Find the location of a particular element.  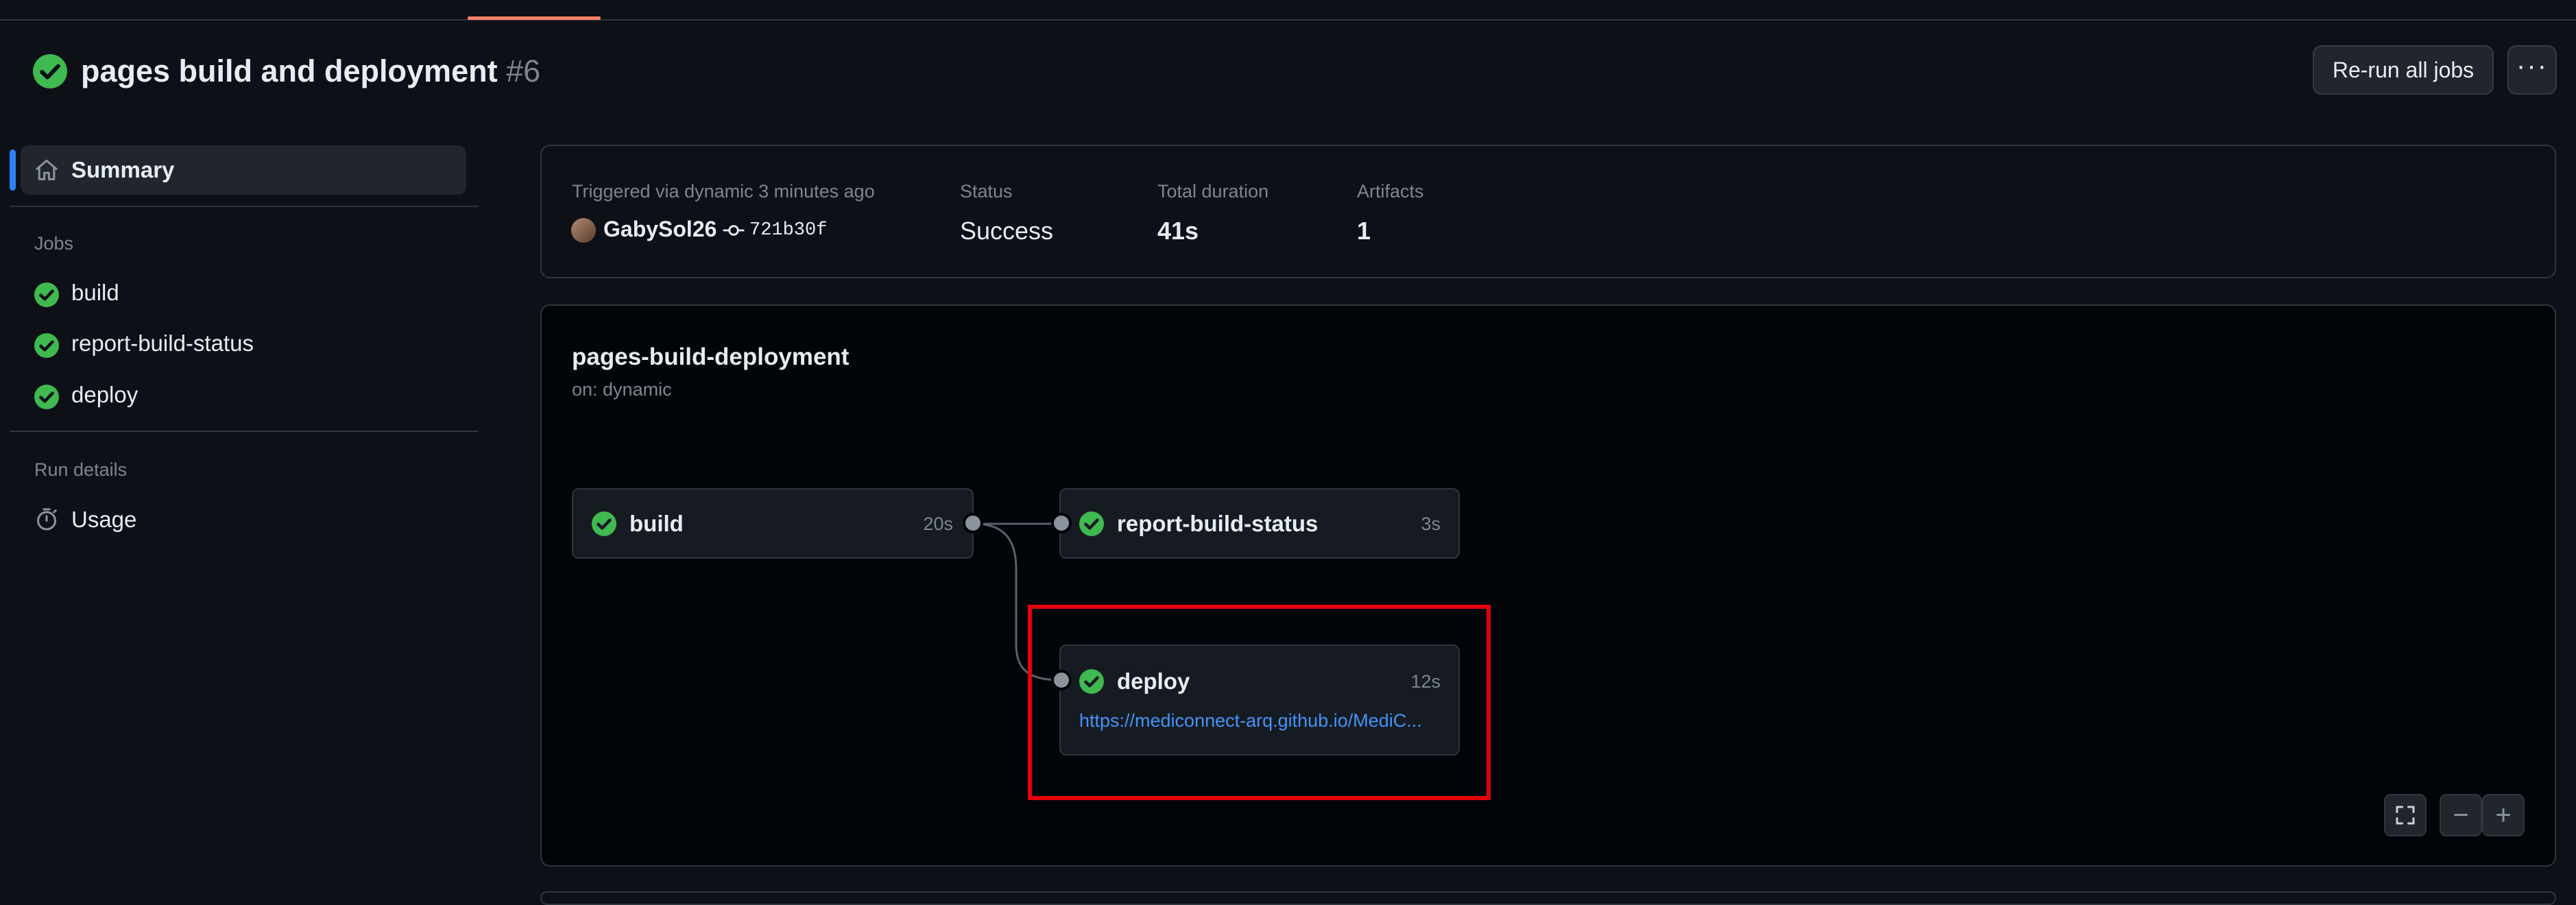

artifacts-value: 1 is located at coordinates (1364, 231).